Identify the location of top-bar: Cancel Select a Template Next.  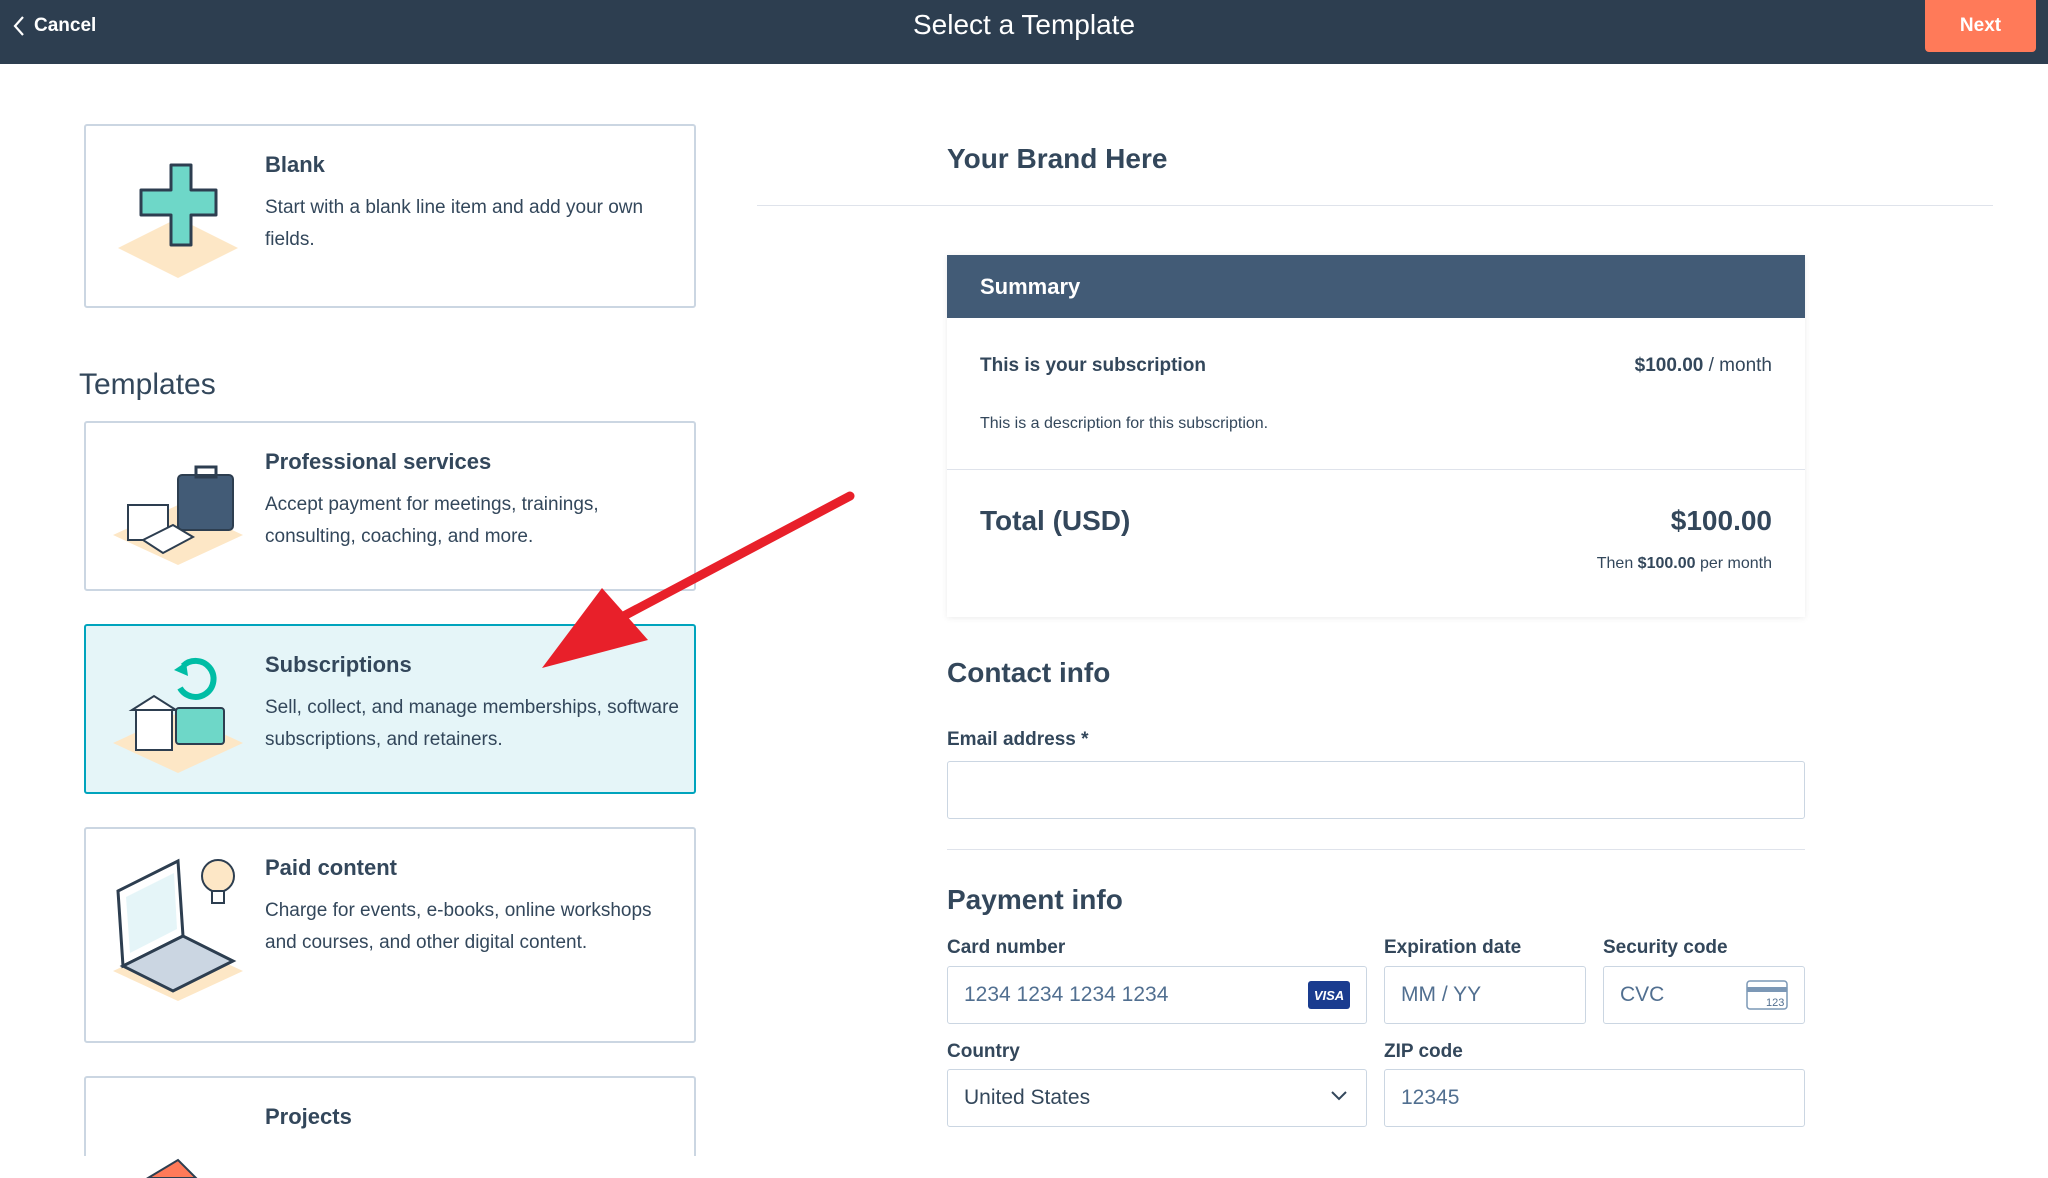
(1024, 32).